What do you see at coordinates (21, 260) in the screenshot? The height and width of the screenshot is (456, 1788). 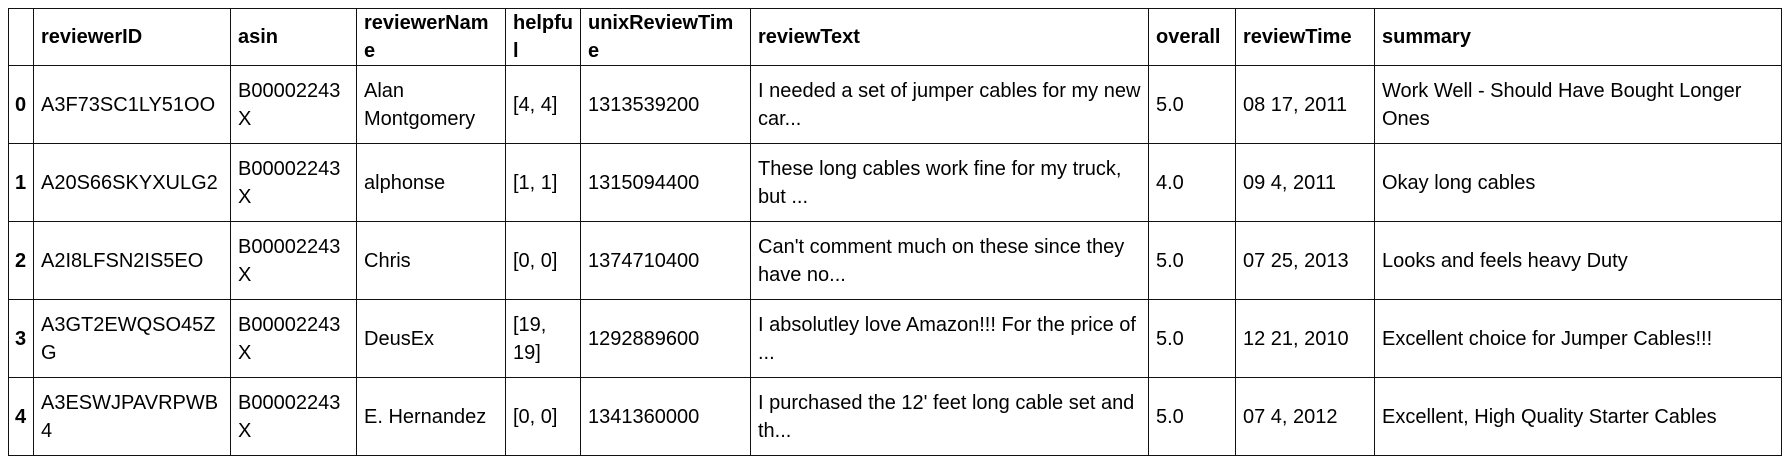 I see `row-index: 2` at bounding box center [21, 260].